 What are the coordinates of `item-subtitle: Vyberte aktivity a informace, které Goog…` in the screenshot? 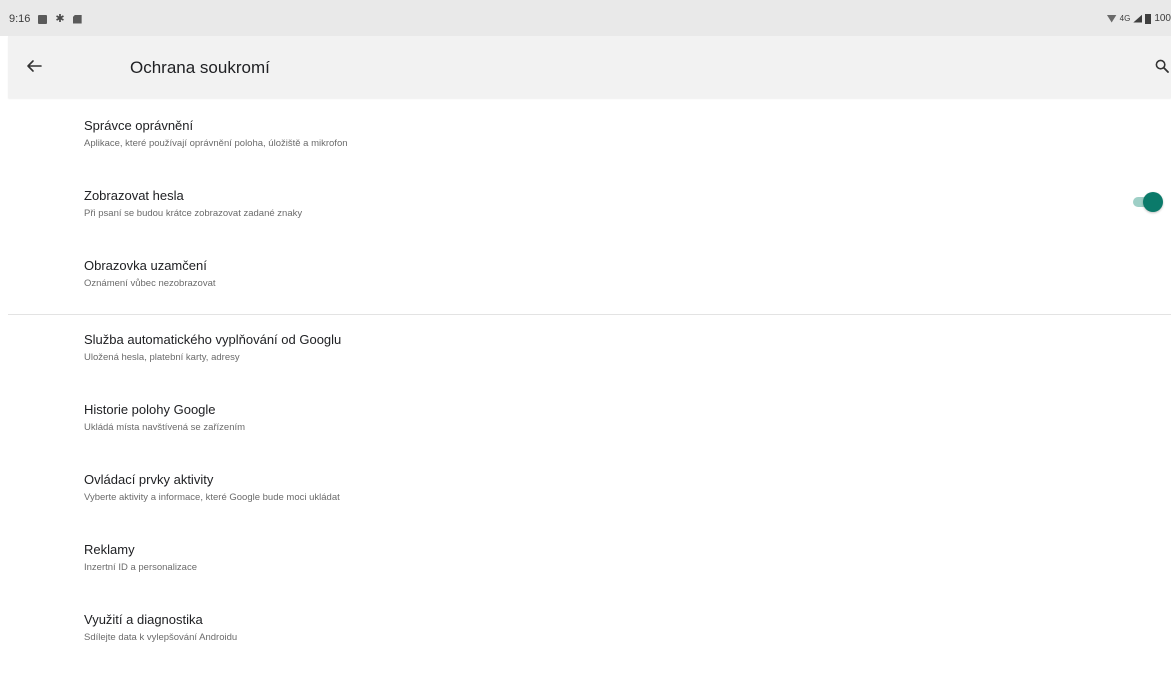 It's located at (212, 497).